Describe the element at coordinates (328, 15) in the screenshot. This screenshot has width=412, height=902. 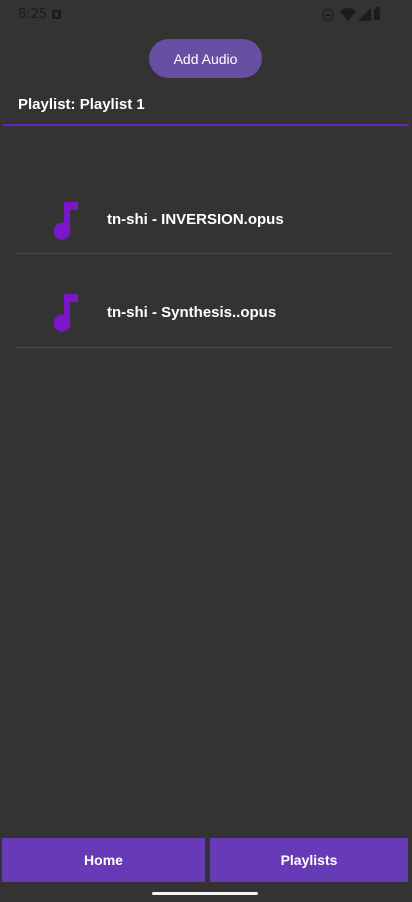
I see `do-not-disturb-icon` at that location.